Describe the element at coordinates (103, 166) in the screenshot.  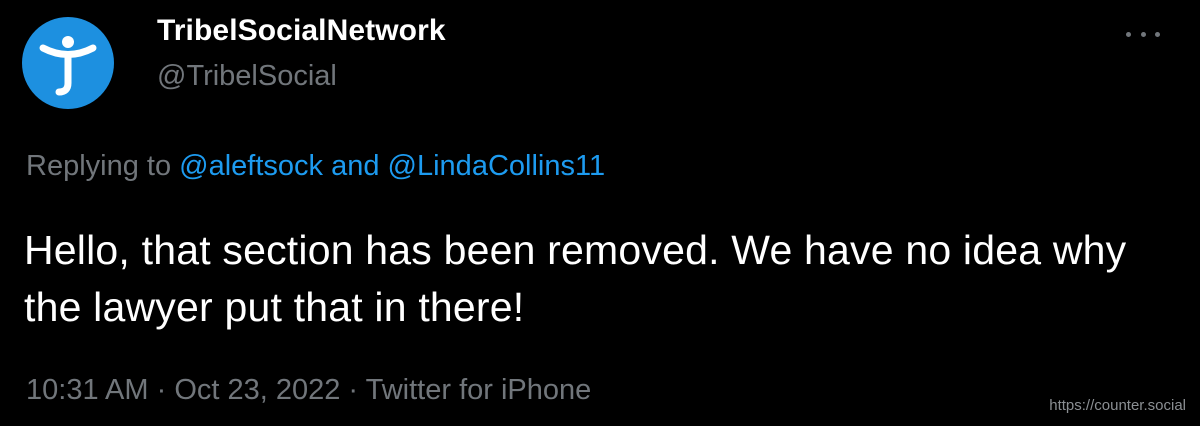
I see `replying-to-label: Replying to` at that location.